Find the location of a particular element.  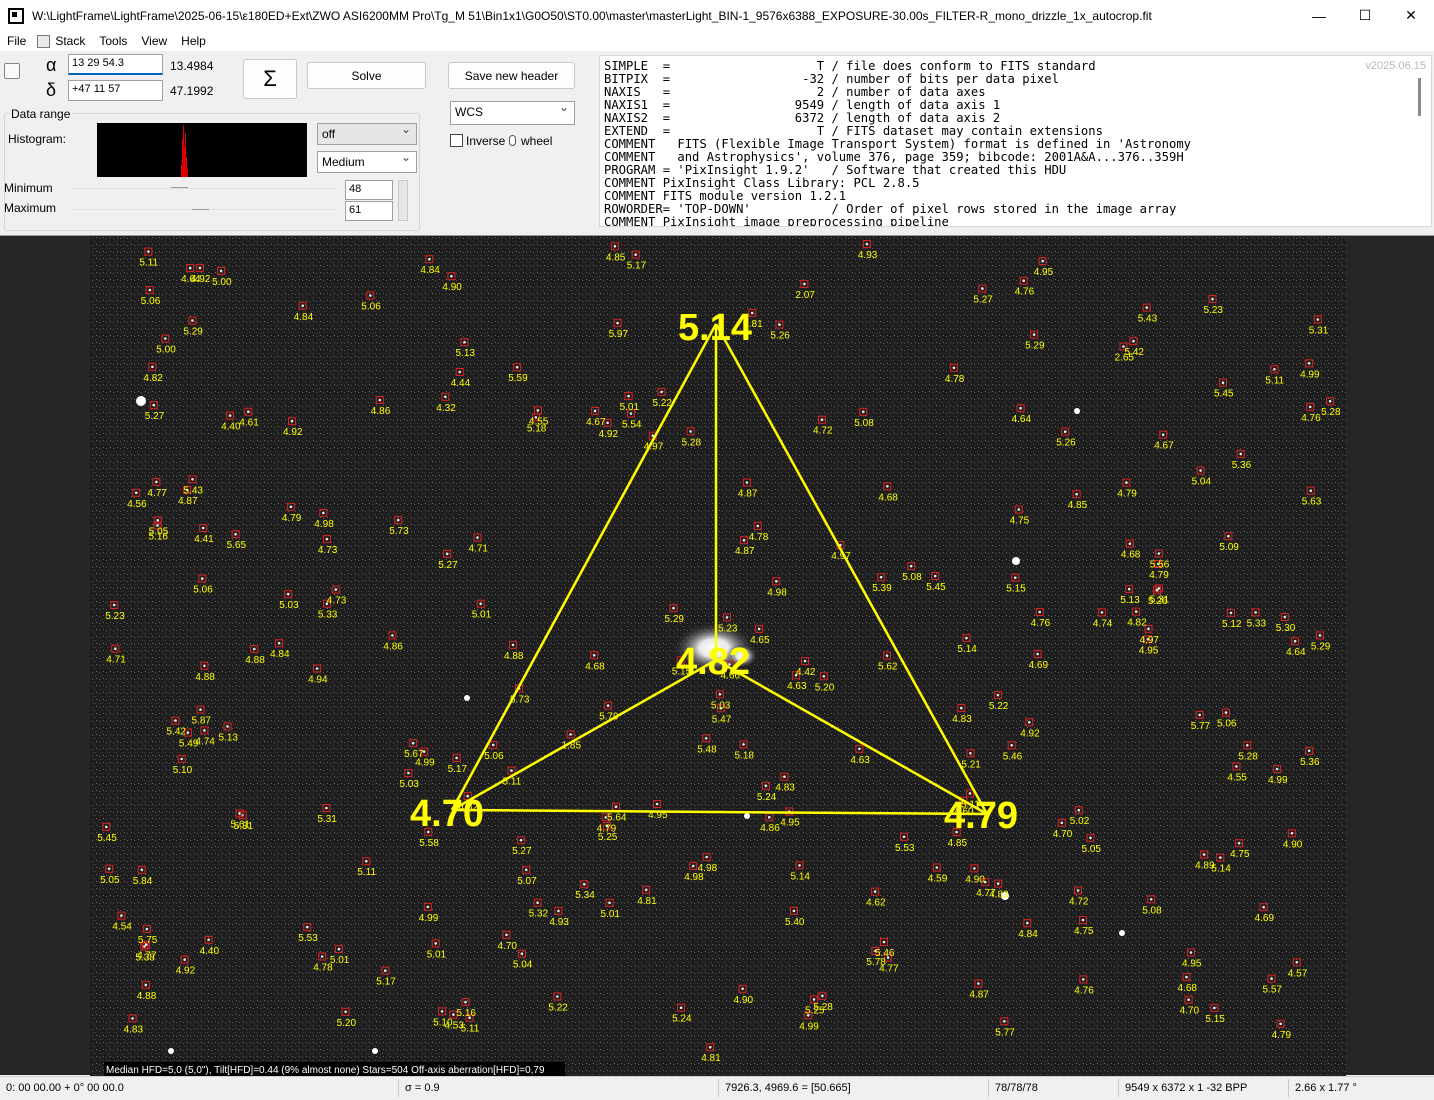

hfd-label: 4.77 is located at coordinates (147, 956).